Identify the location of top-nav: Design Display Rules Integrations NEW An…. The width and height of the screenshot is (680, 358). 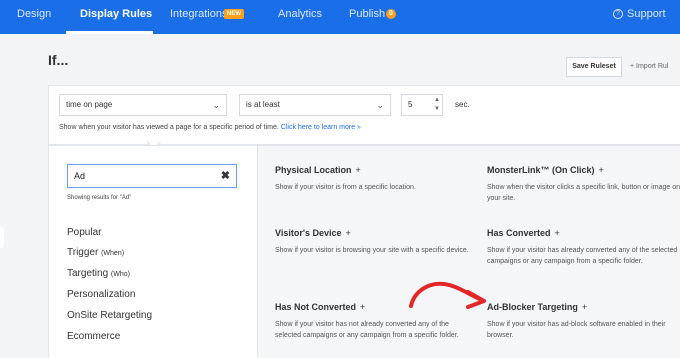
(340, 17).